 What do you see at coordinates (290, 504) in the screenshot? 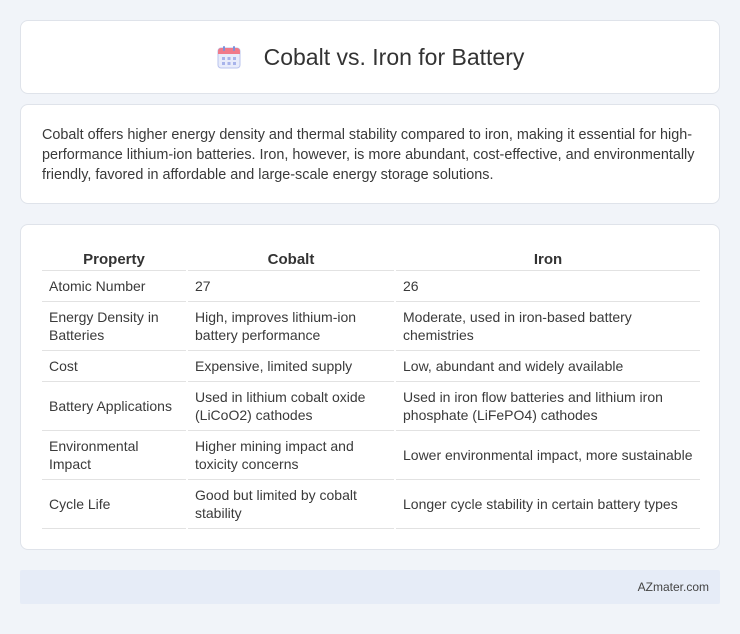
I see `cobalt-cell: Good but limited by cobalt stability` at bounding box center [290, 504].